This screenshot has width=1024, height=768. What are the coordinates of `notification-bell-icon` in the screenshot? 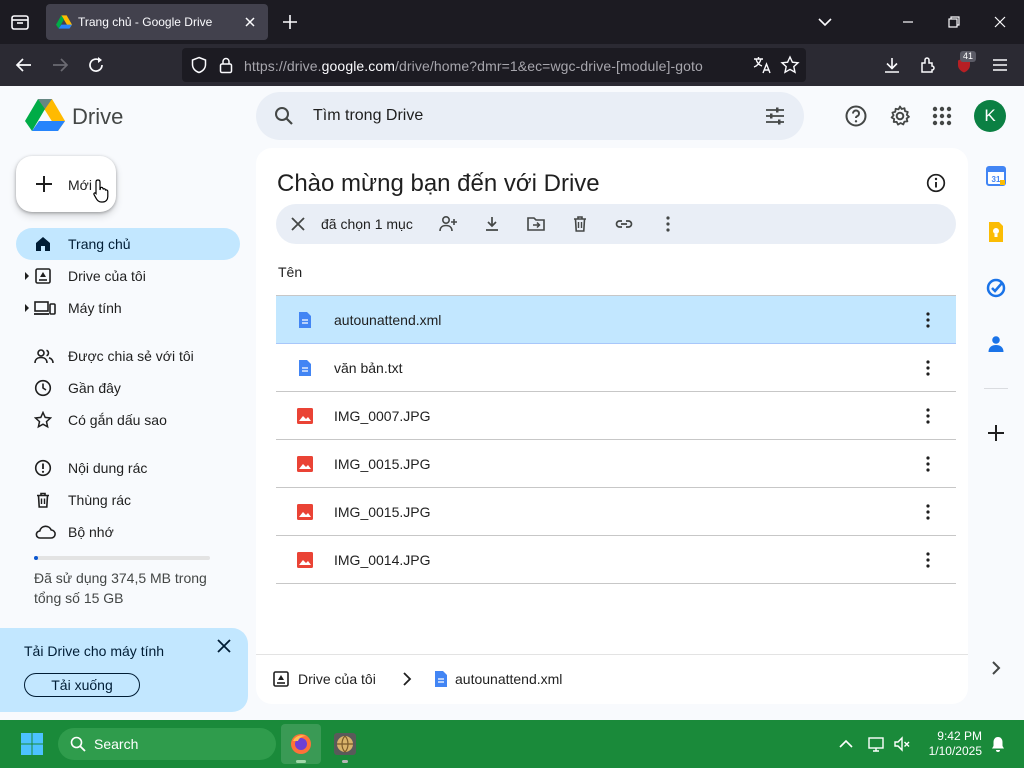 It's located at (998, 744).